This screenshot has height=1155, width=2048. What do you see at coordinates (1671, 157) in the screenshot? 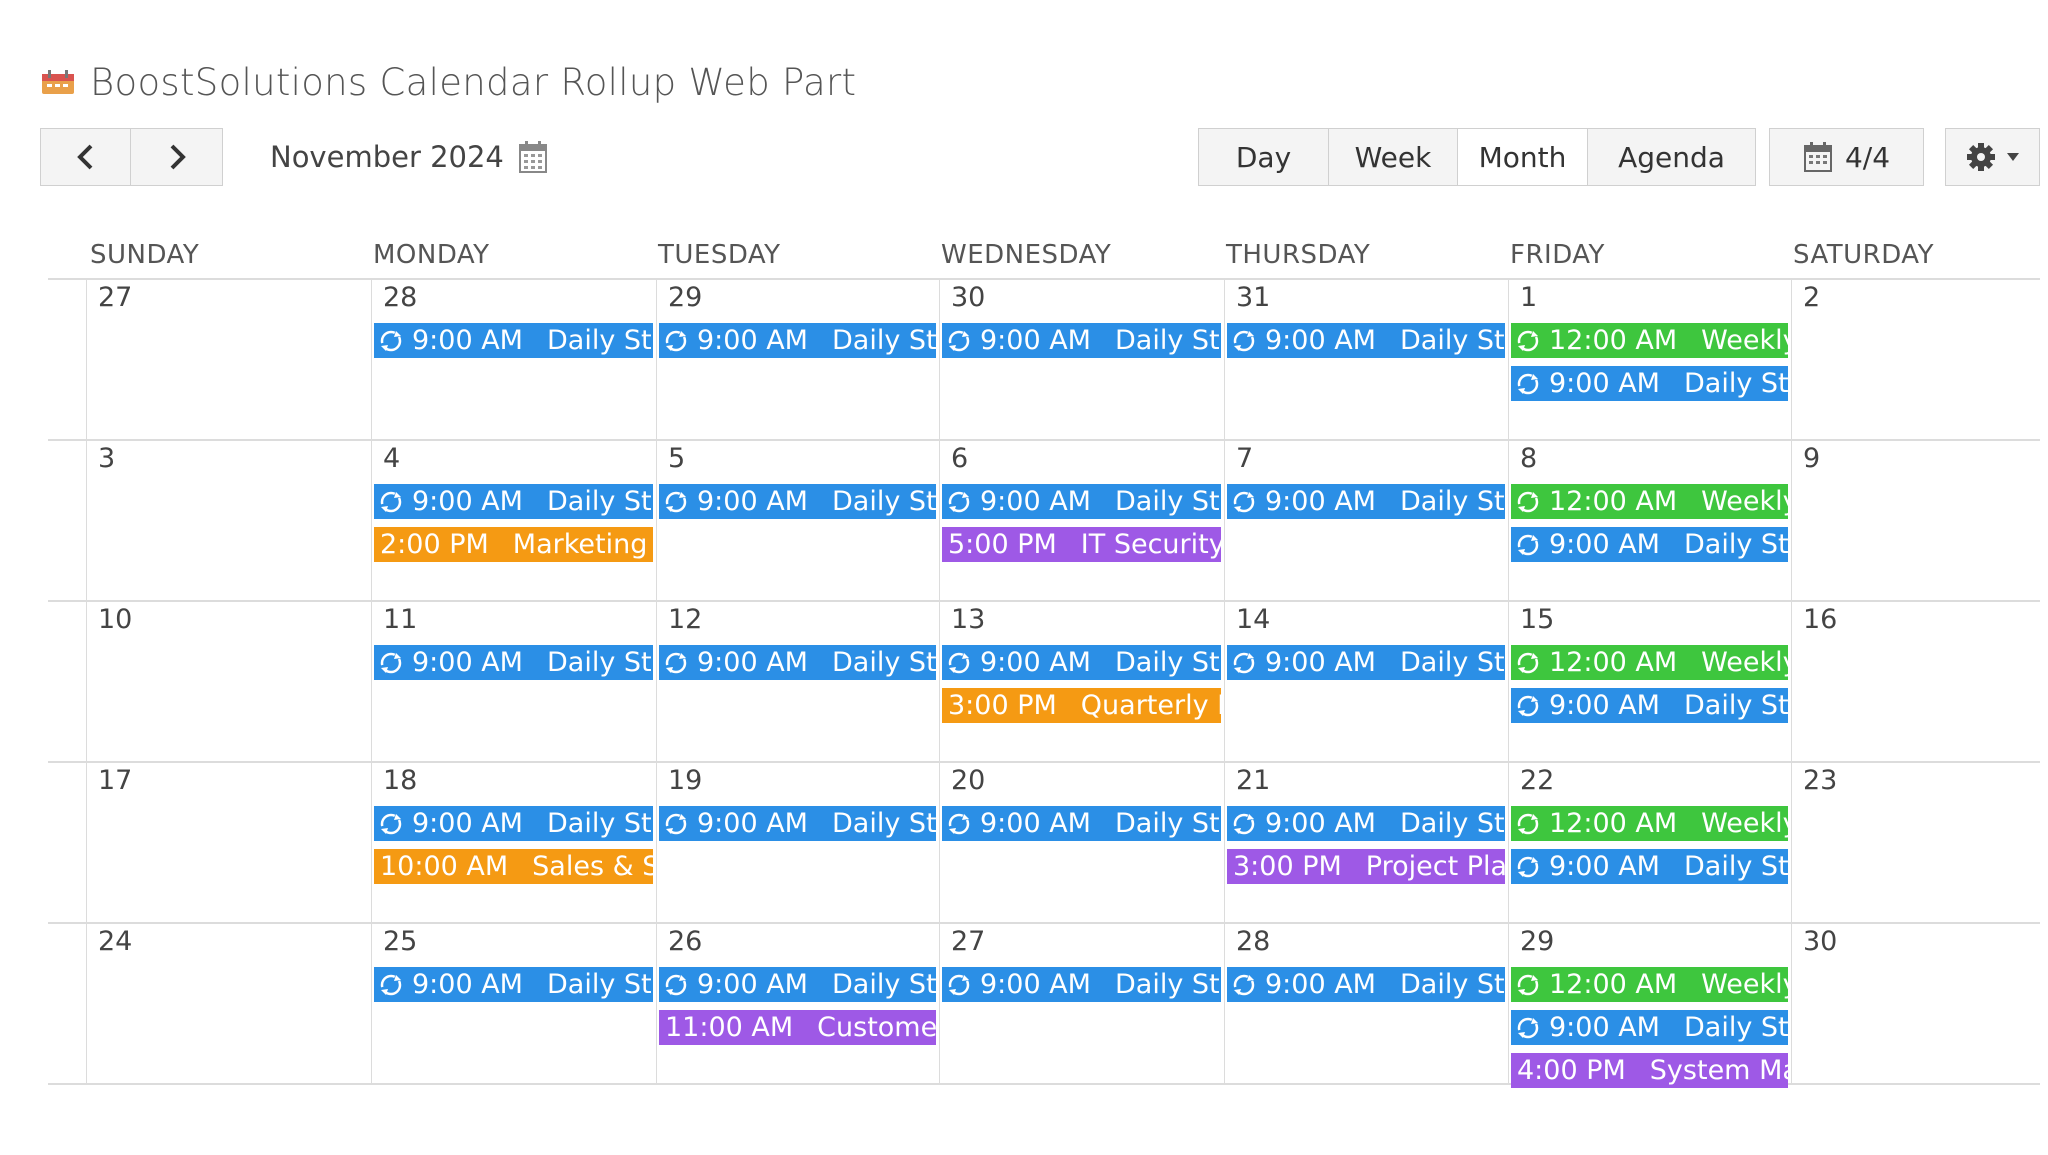
I see `view-agenda-button: Agenda` at bounding box center [1671, 157].